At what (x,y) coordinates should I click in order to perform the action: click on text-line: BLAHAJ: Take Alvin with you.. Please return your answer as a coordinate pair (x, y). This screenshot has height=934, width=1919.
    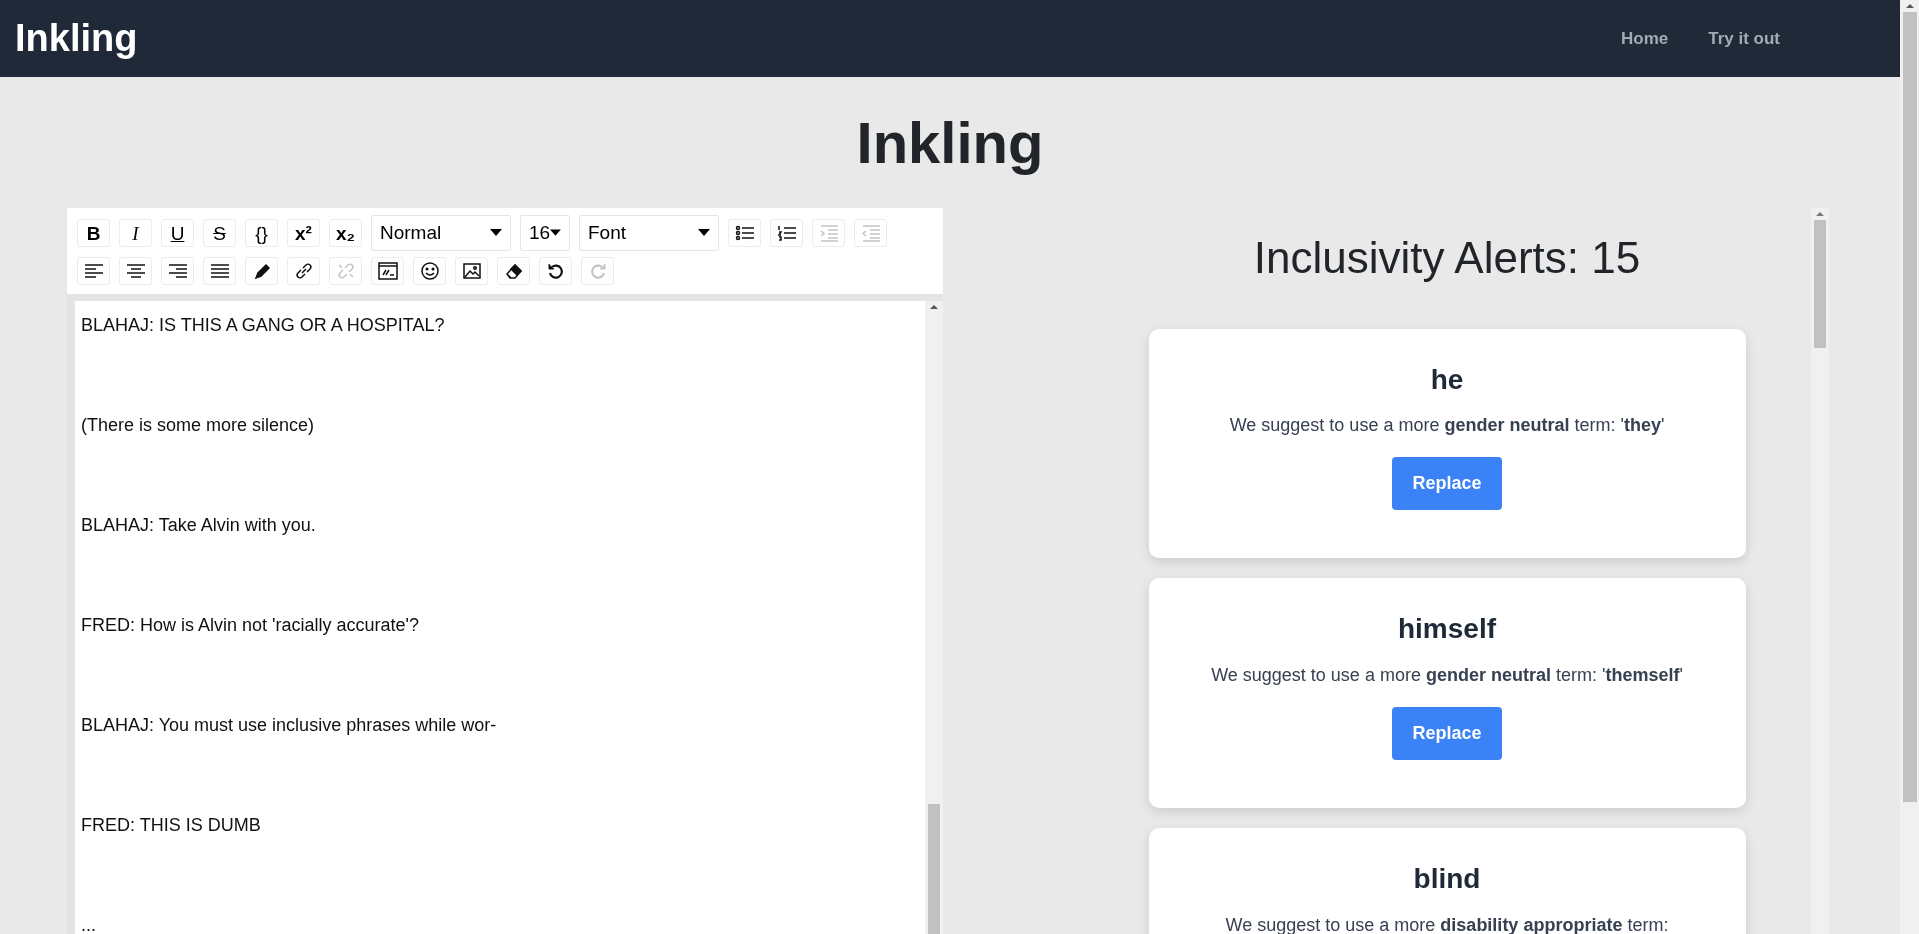
    Looking at the image, I should click on (199, 525).